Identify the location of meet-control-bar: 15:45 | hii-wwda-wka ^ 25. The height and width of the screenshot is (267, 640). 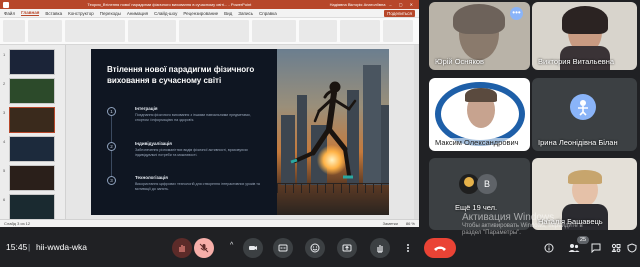
(320, 250).